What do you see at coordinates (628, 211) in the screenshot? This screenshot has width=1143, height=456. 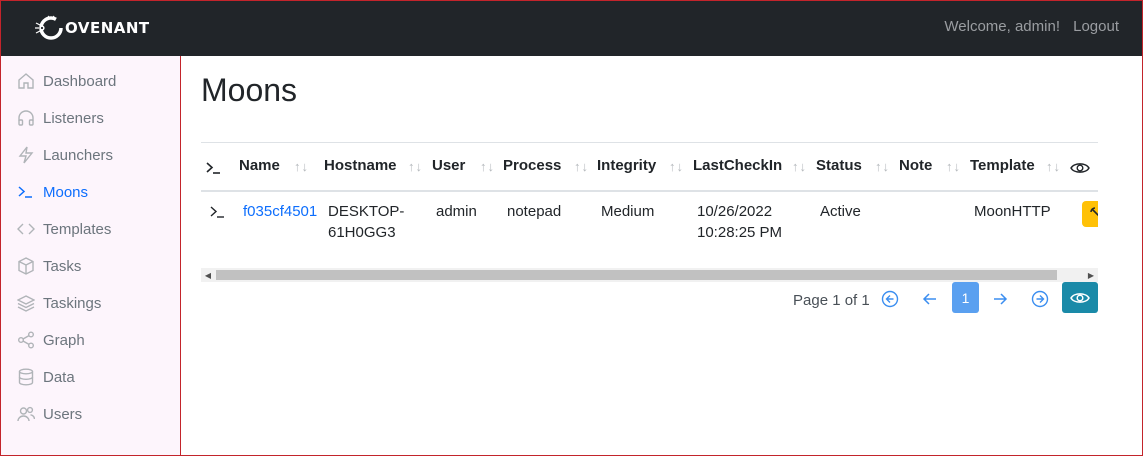 I see `cell-integrity: Medium` at bounding box center [628, 211].